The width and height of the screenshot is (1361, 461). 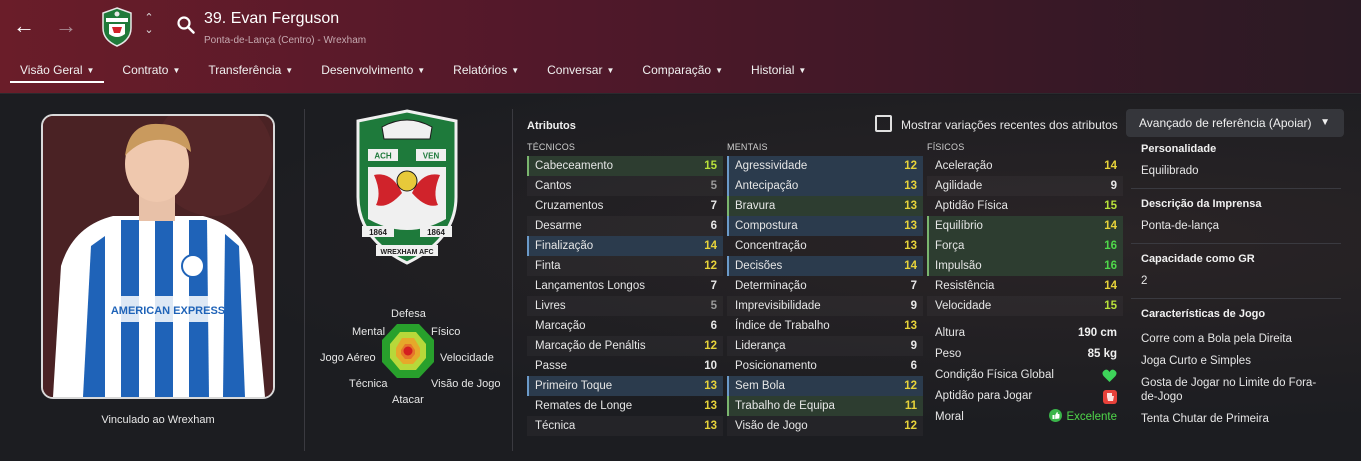 I want to click on club-crest-icon, so click(x=117, y=27).